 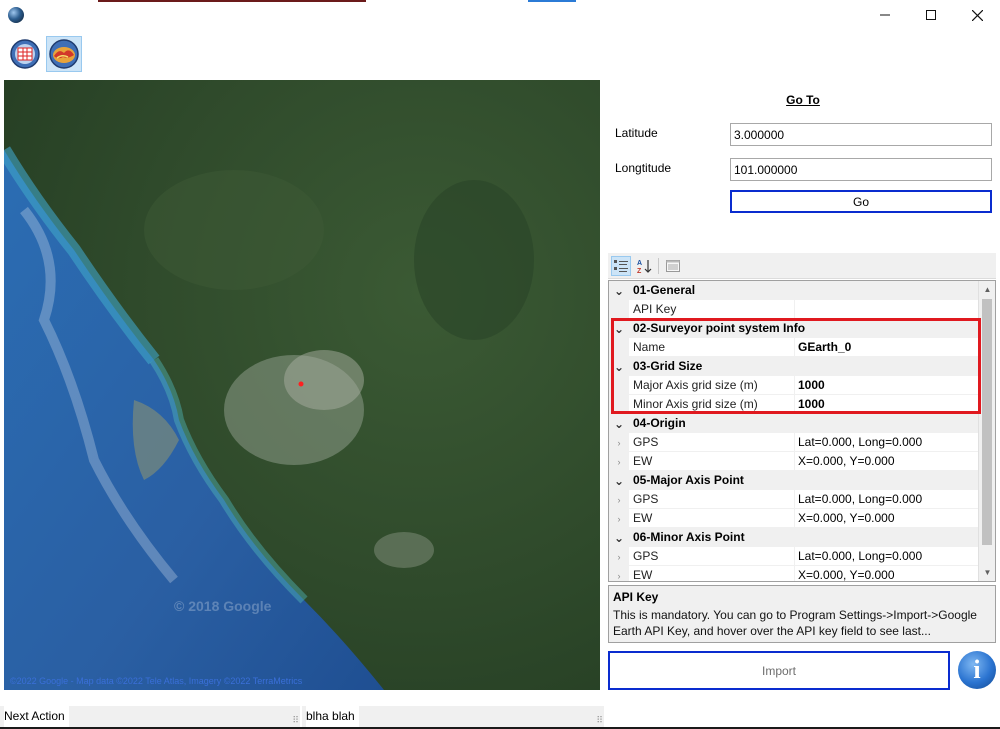 What do you see at coordinates (645, 266) in the screenshot?
I see `alphabetical-button: A Z` at bounding box center [645, 266].